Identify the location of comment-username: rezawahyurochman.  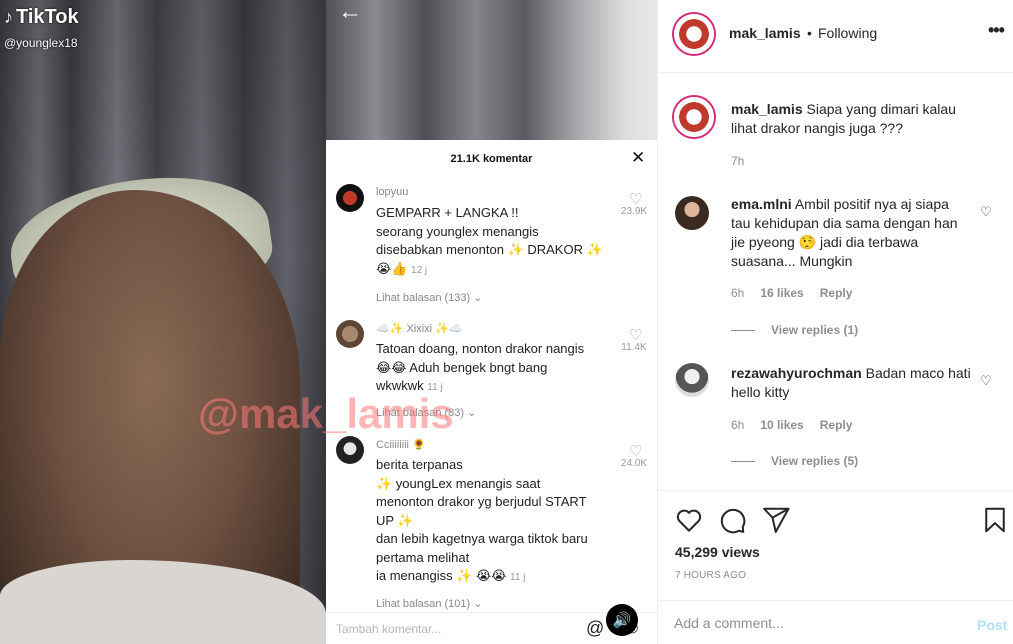
(796, 373).